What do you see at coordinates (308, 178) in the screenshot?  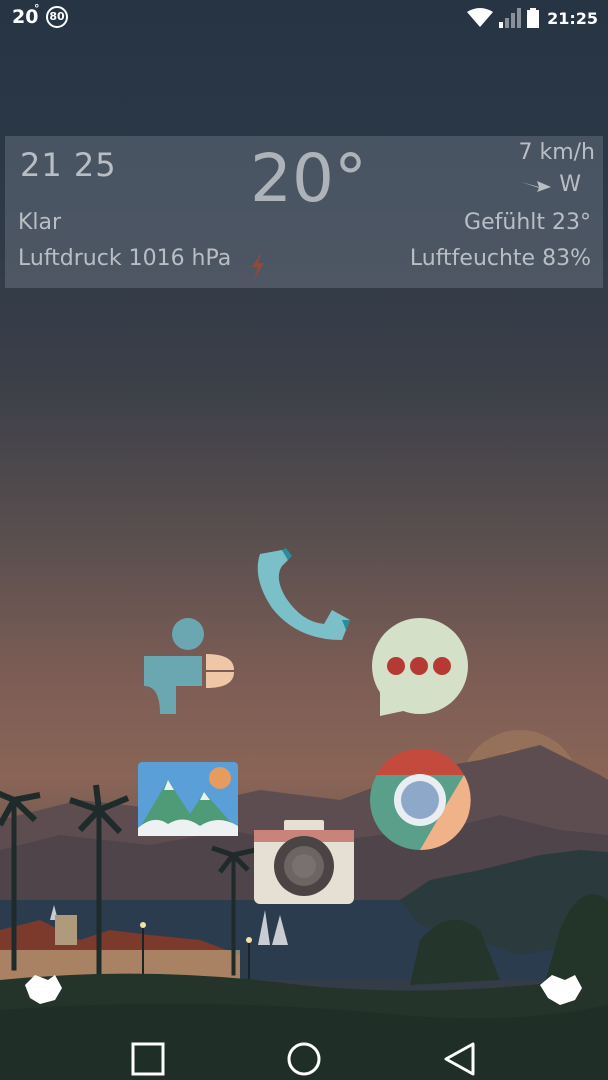 I see `widget-temperature: 20°` at bounding box center [308, 178].